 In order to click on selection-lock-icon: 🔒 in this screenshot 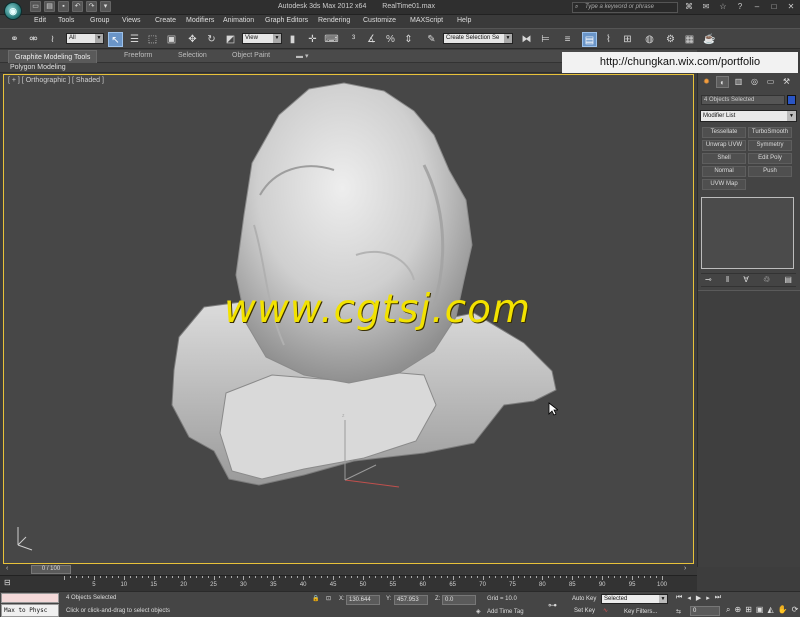, I will do `click(315, 598)`.